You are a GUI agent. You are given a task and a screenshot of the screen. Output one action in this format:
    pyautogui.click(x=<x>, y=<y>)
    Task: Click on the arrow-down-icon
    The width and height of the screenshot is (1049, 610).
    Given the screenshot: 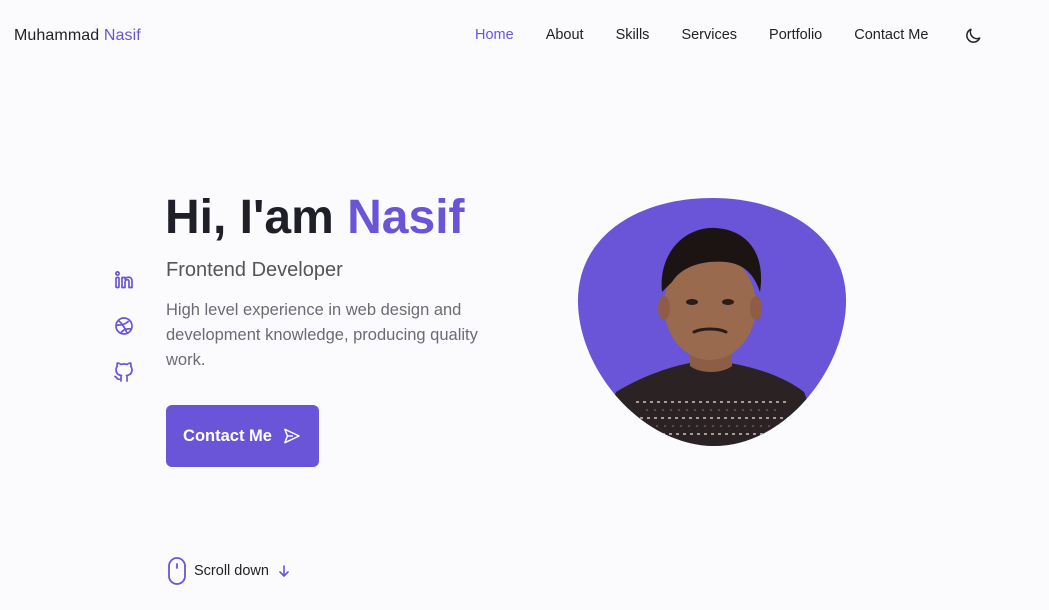 What is the action you would take?
    pyautogui.click(x=284, y=571)
    